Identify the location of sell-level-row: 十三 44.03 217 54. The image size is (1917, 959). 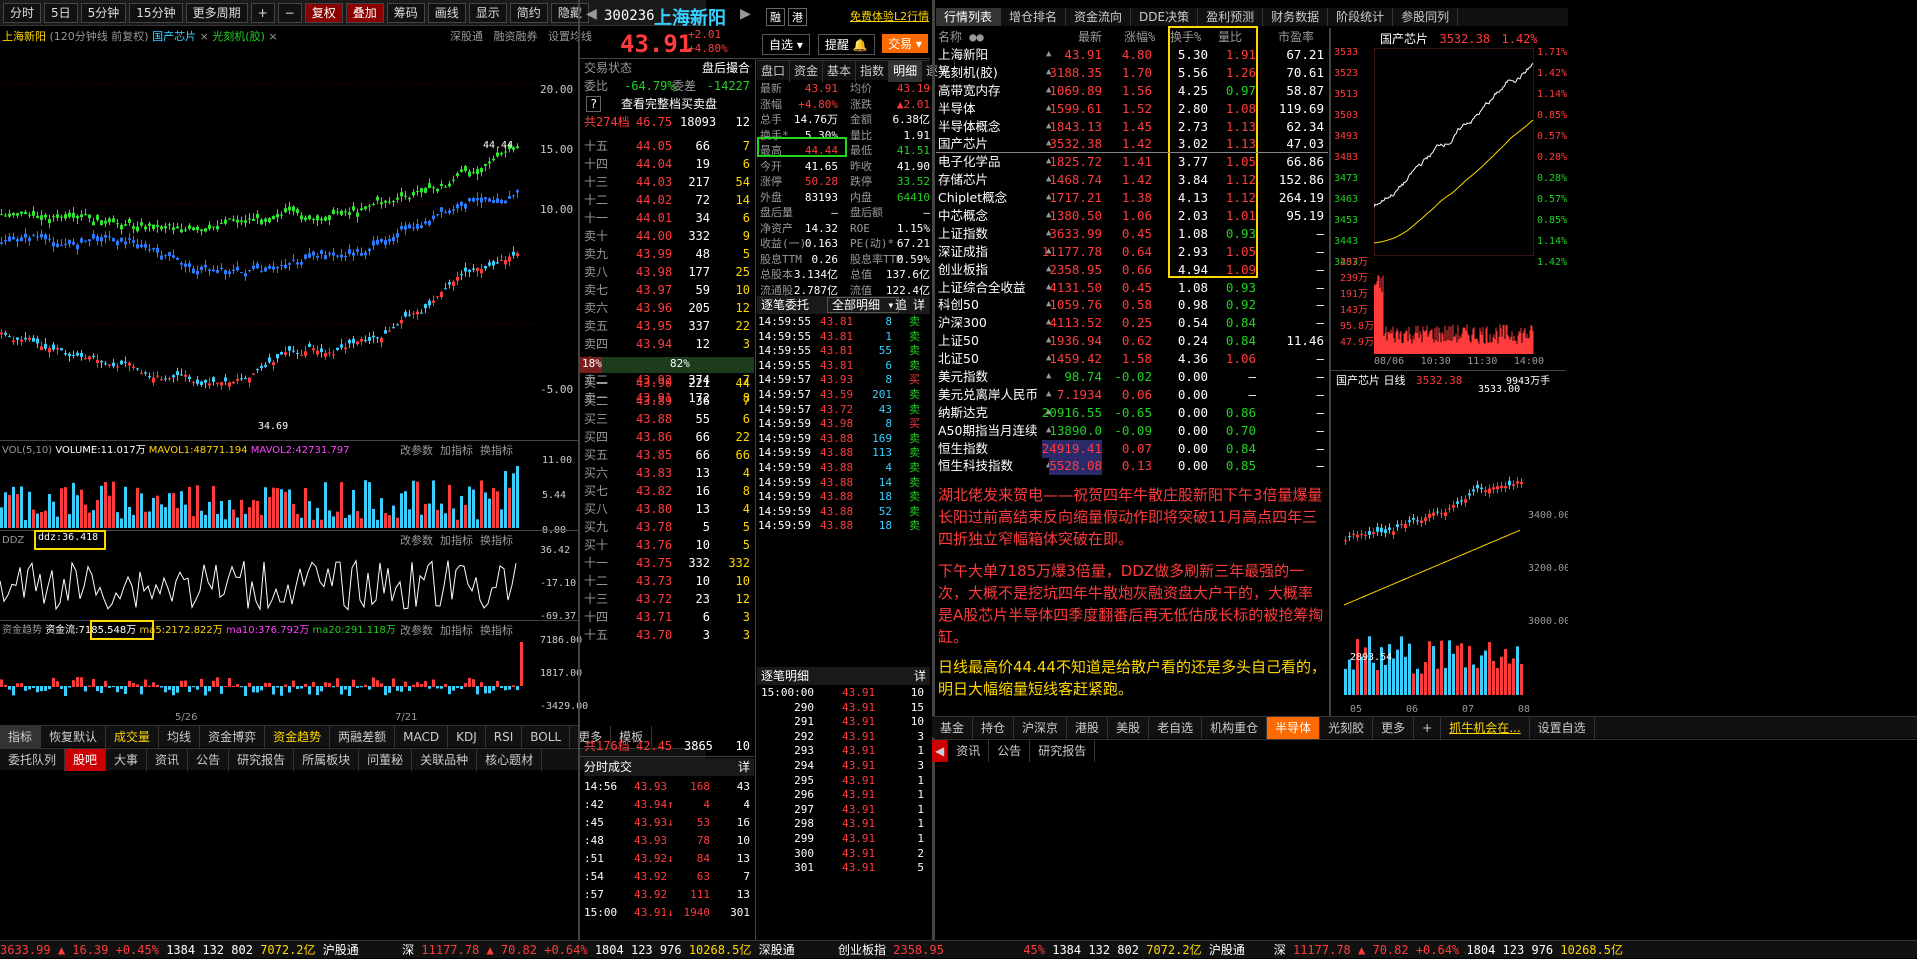
(669, 182).